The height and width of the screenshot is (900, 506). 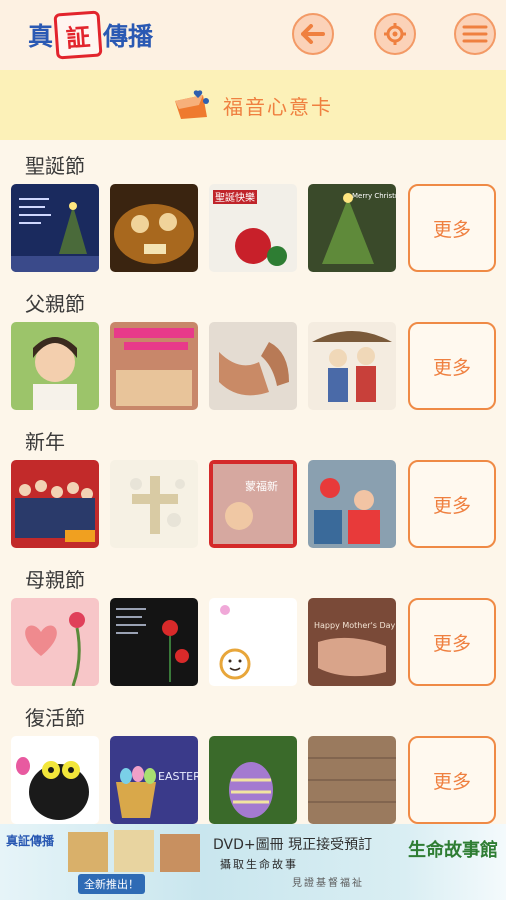 What do you see at coordinates (253, 35) in the screenshot?
I see `top-bar: 真 証 傳播` at bounding box center [253, 35].